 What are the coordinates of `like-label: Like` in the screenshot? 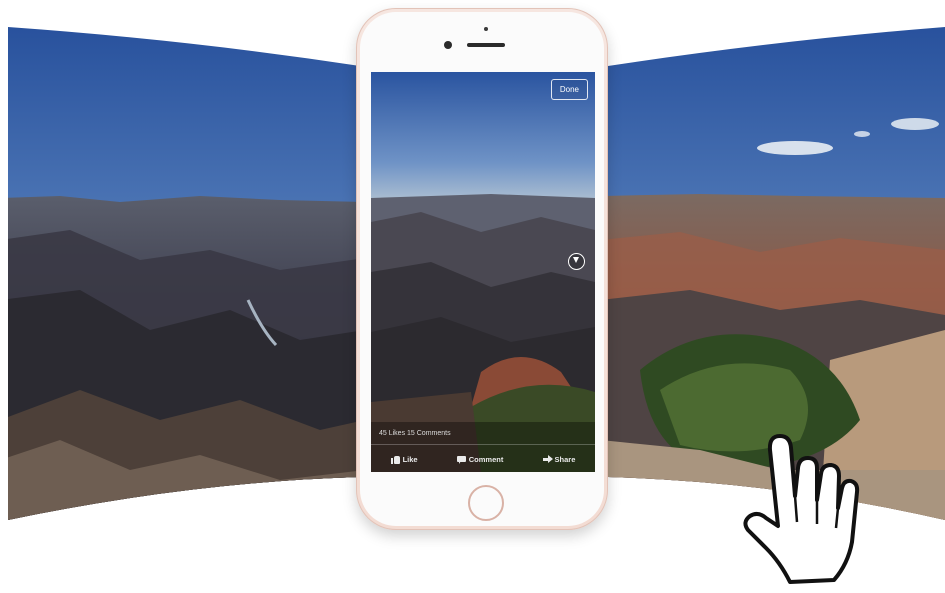 It's located at (410, 459).